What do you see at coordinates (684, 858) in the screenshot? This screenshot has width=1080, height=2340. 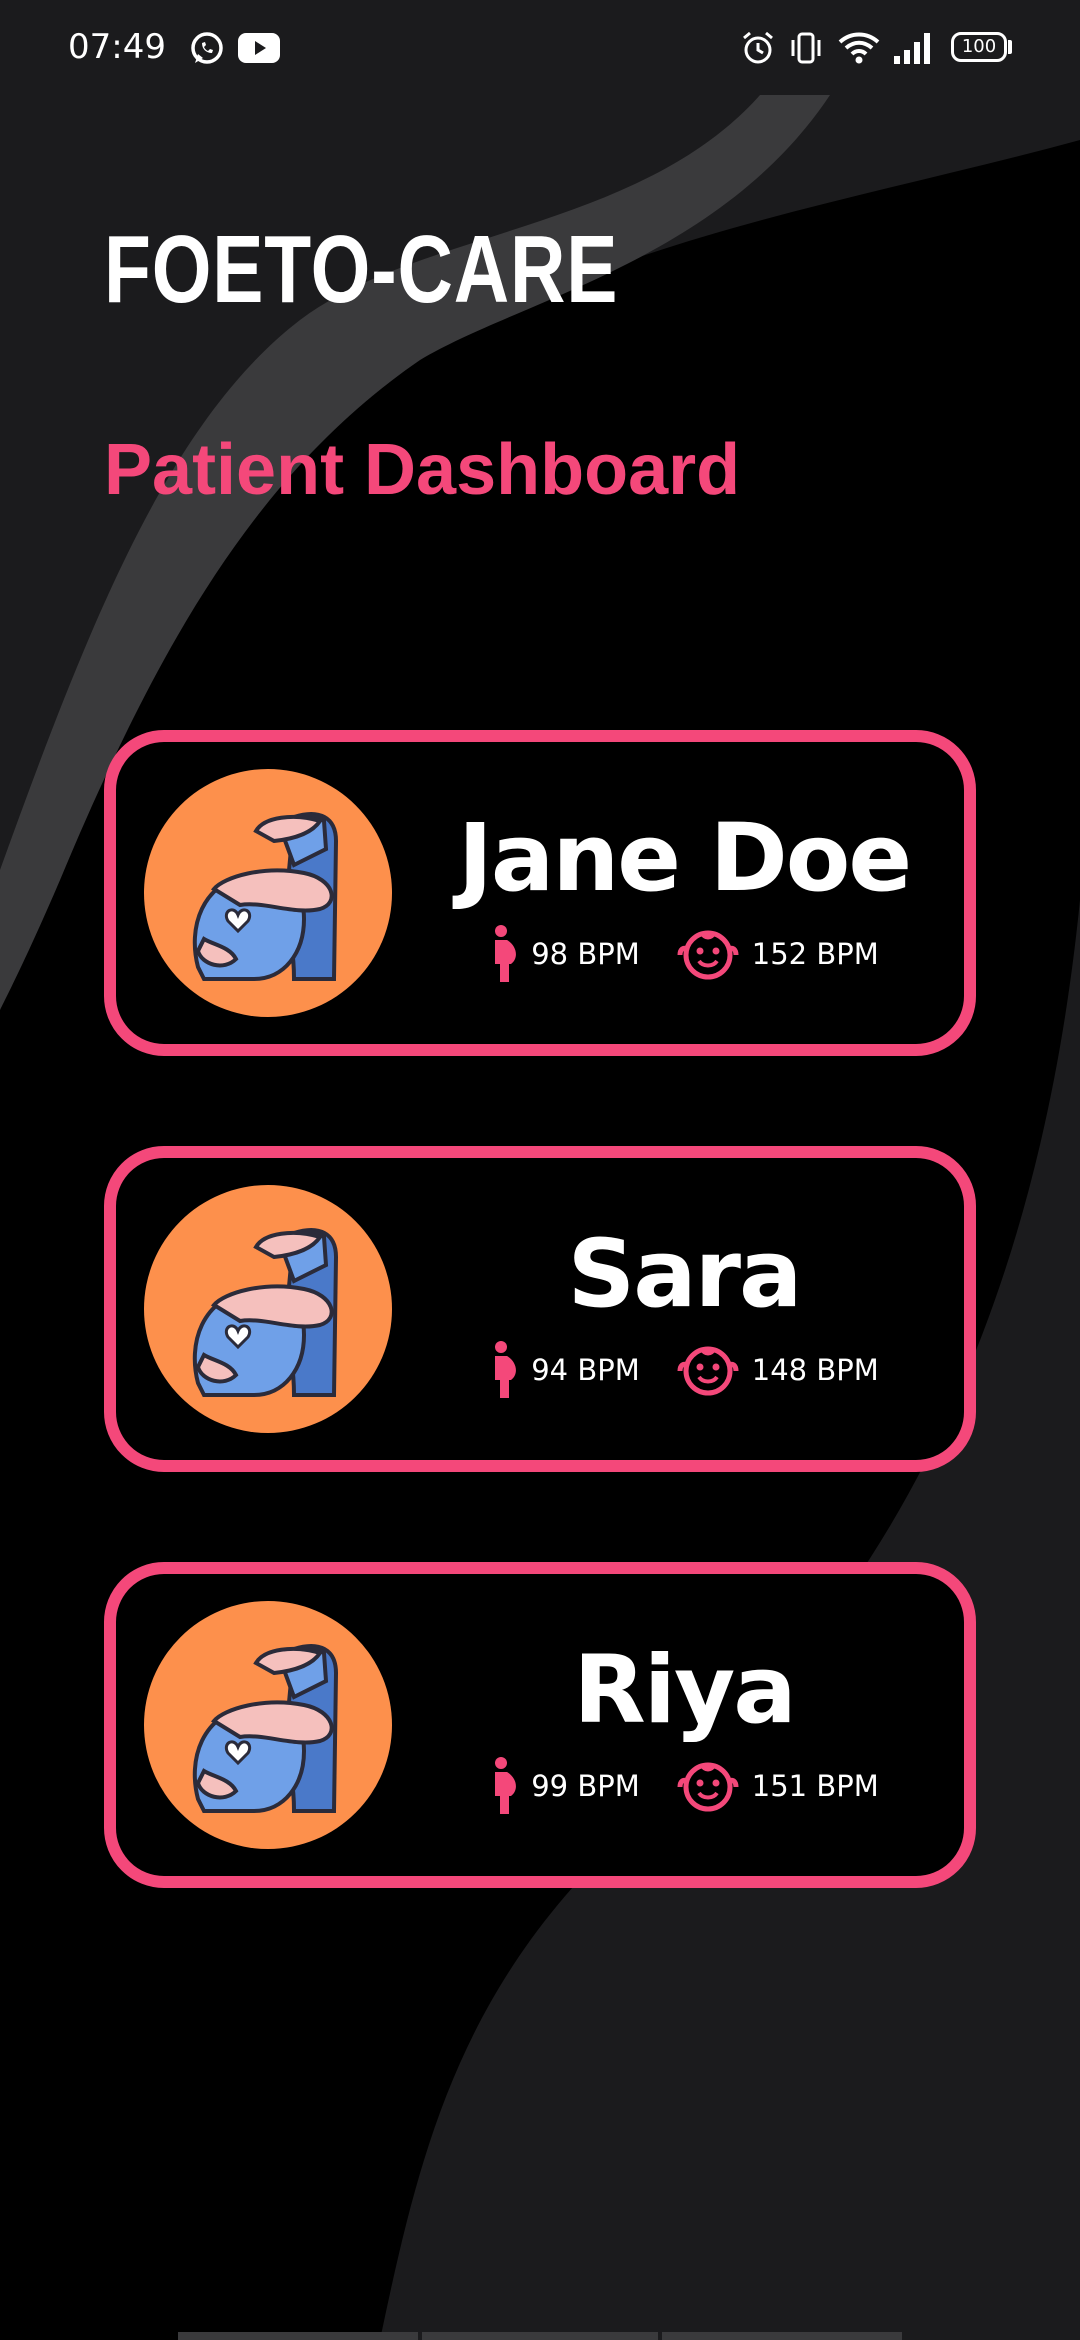 I see `patient-name: Jane Doe` at bounding box center [684, 858].